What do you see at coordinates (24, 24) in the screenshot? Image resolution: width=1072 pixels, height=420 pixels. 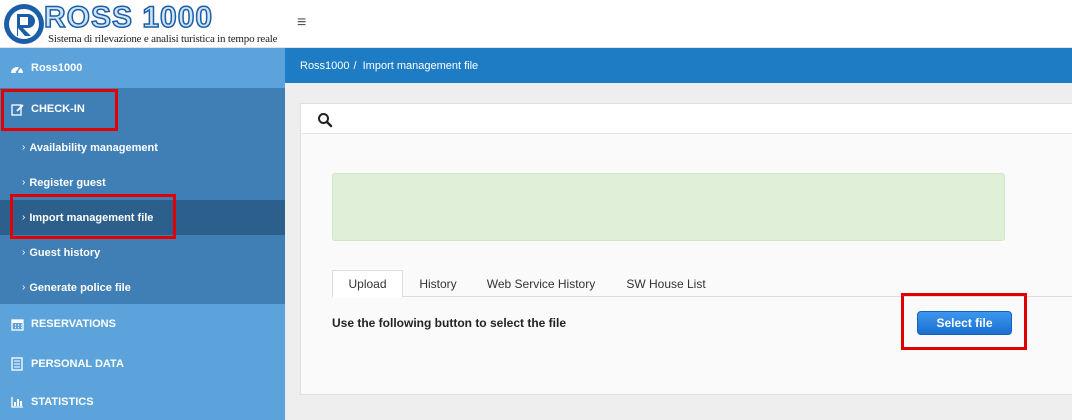 I see `logo-mark-icon` at bounding box center [24, 24].